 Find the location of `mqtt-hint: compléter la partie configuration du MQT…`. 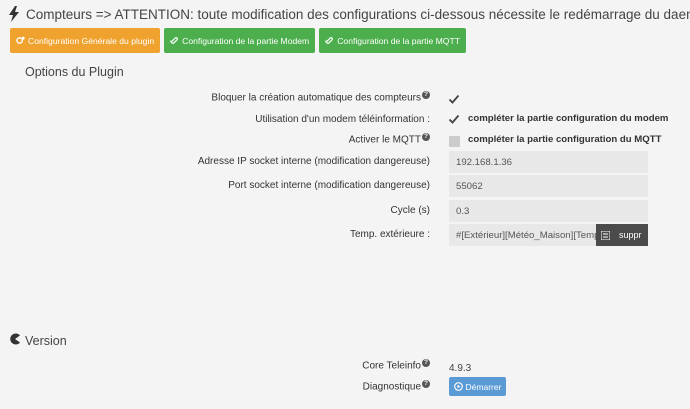

mqtt-hint: compléter la partie configuration du MQT… is located at coordinates (565, 139).